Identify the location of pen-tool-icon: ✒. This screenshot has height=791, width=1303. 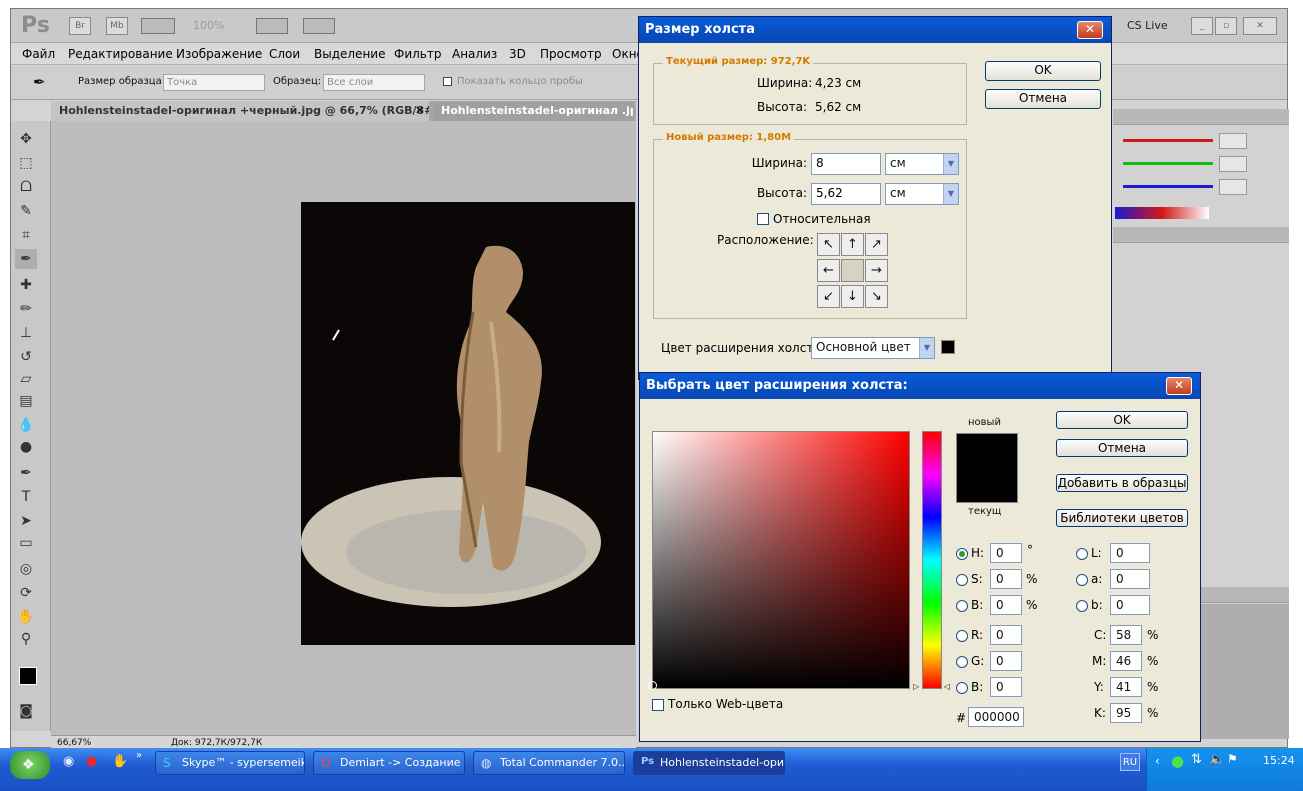
(26, 473).